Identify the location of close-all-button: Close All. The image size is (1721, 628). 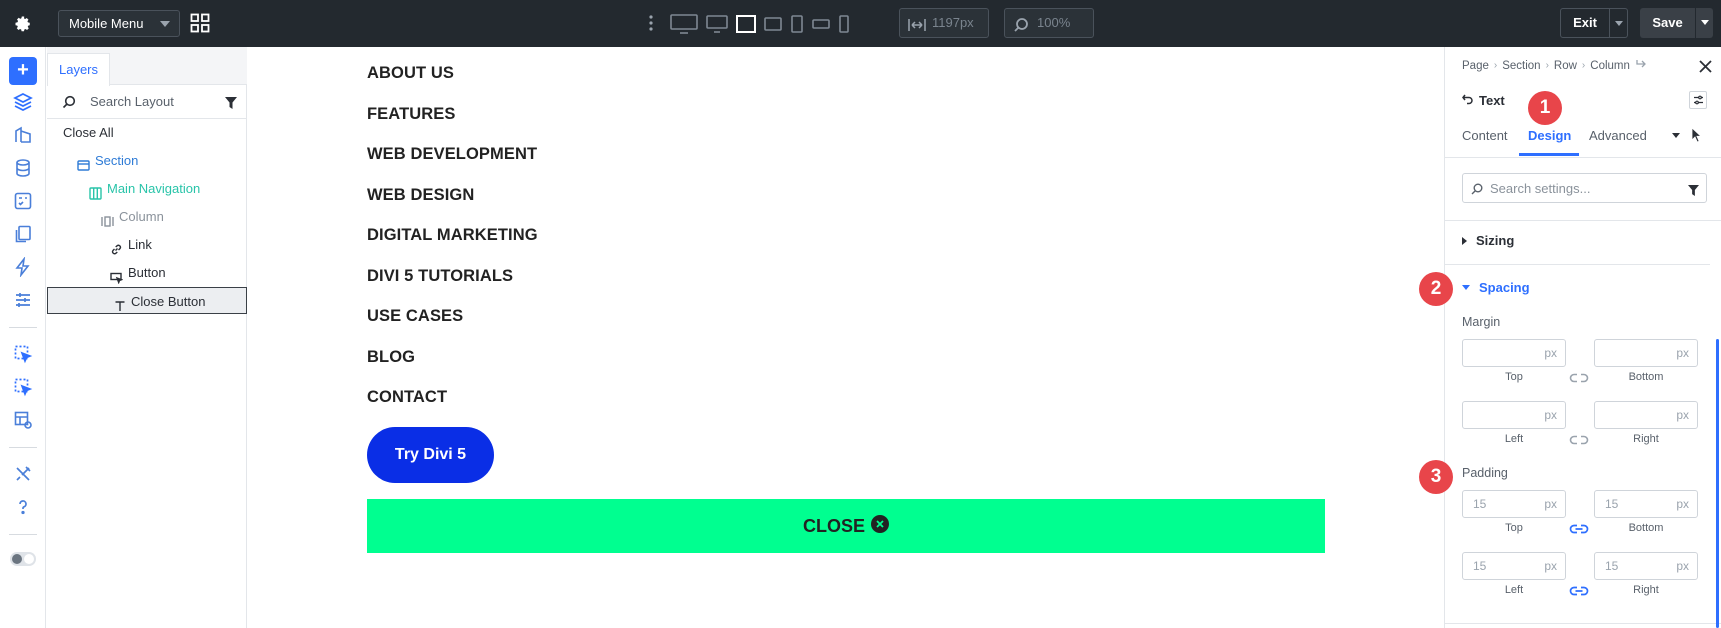
(147, 132).